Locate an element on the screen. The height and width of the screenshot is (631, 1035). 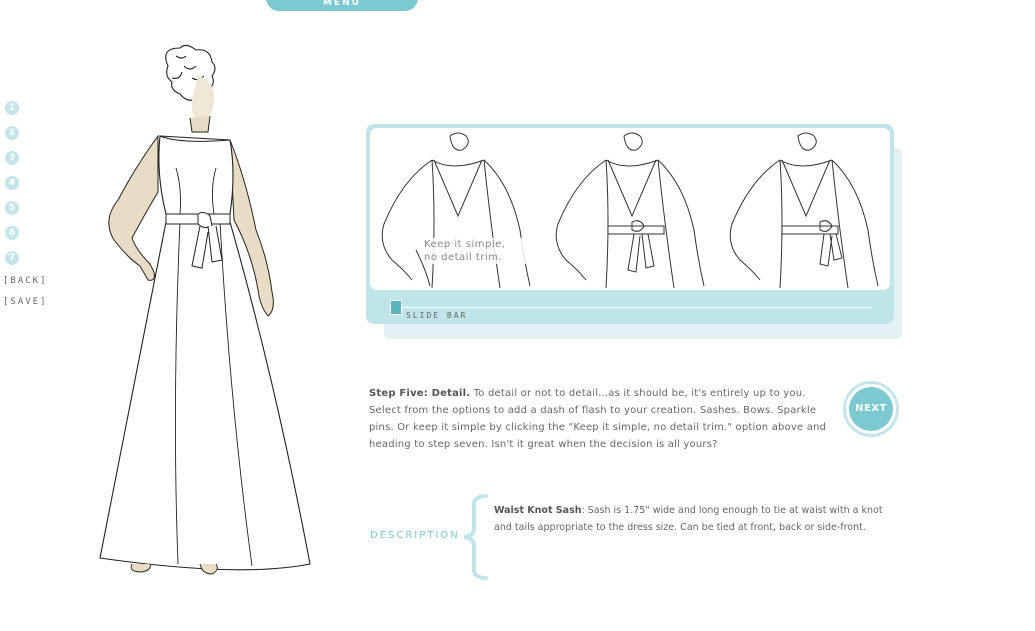
curly-brace-icon is located at coordinates (475, 537).